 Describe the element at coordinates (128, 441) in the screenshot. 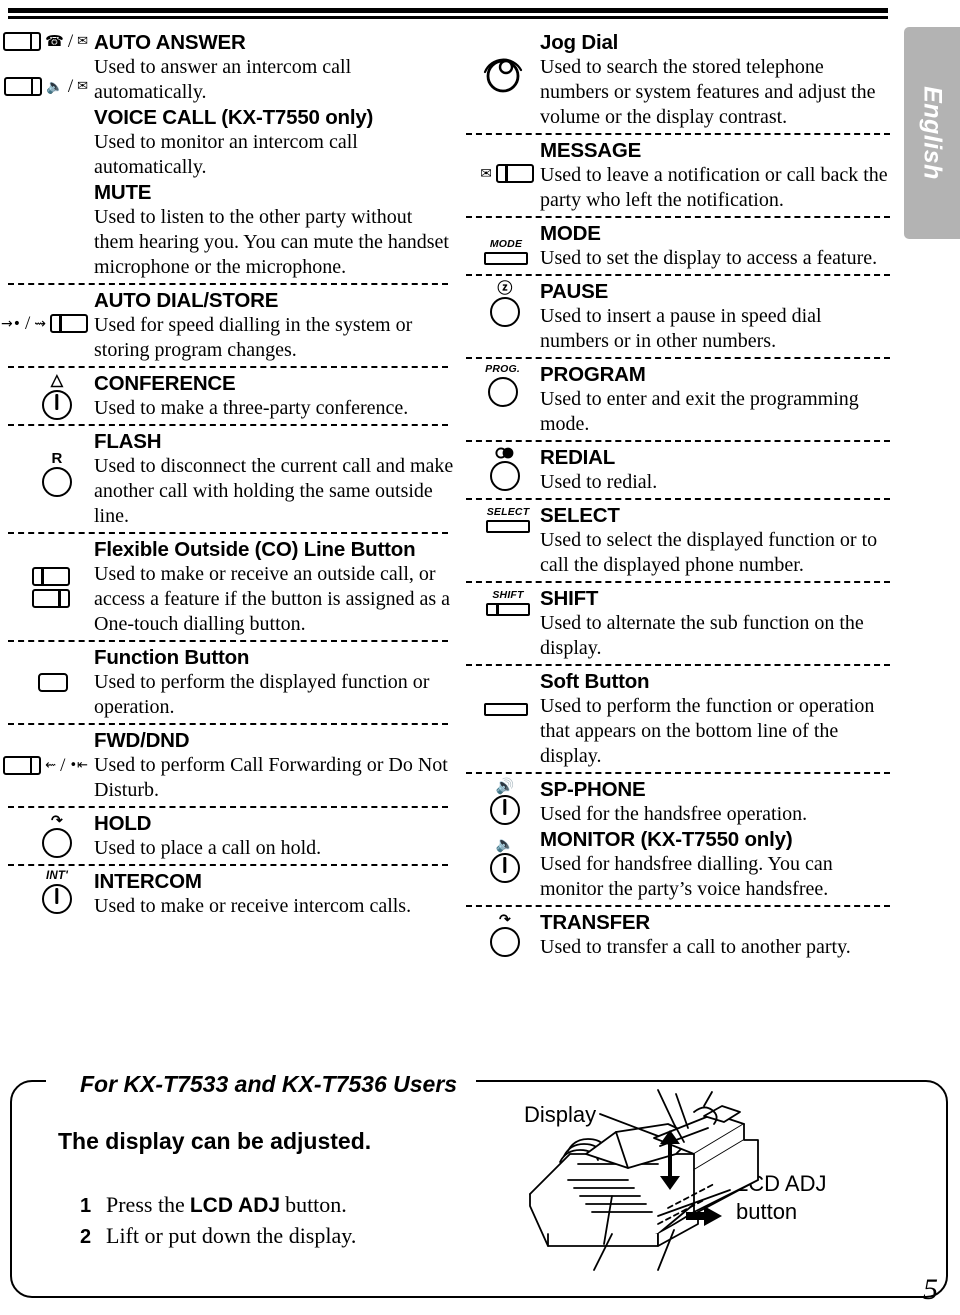

I see `term-title: FLASH` at that location.